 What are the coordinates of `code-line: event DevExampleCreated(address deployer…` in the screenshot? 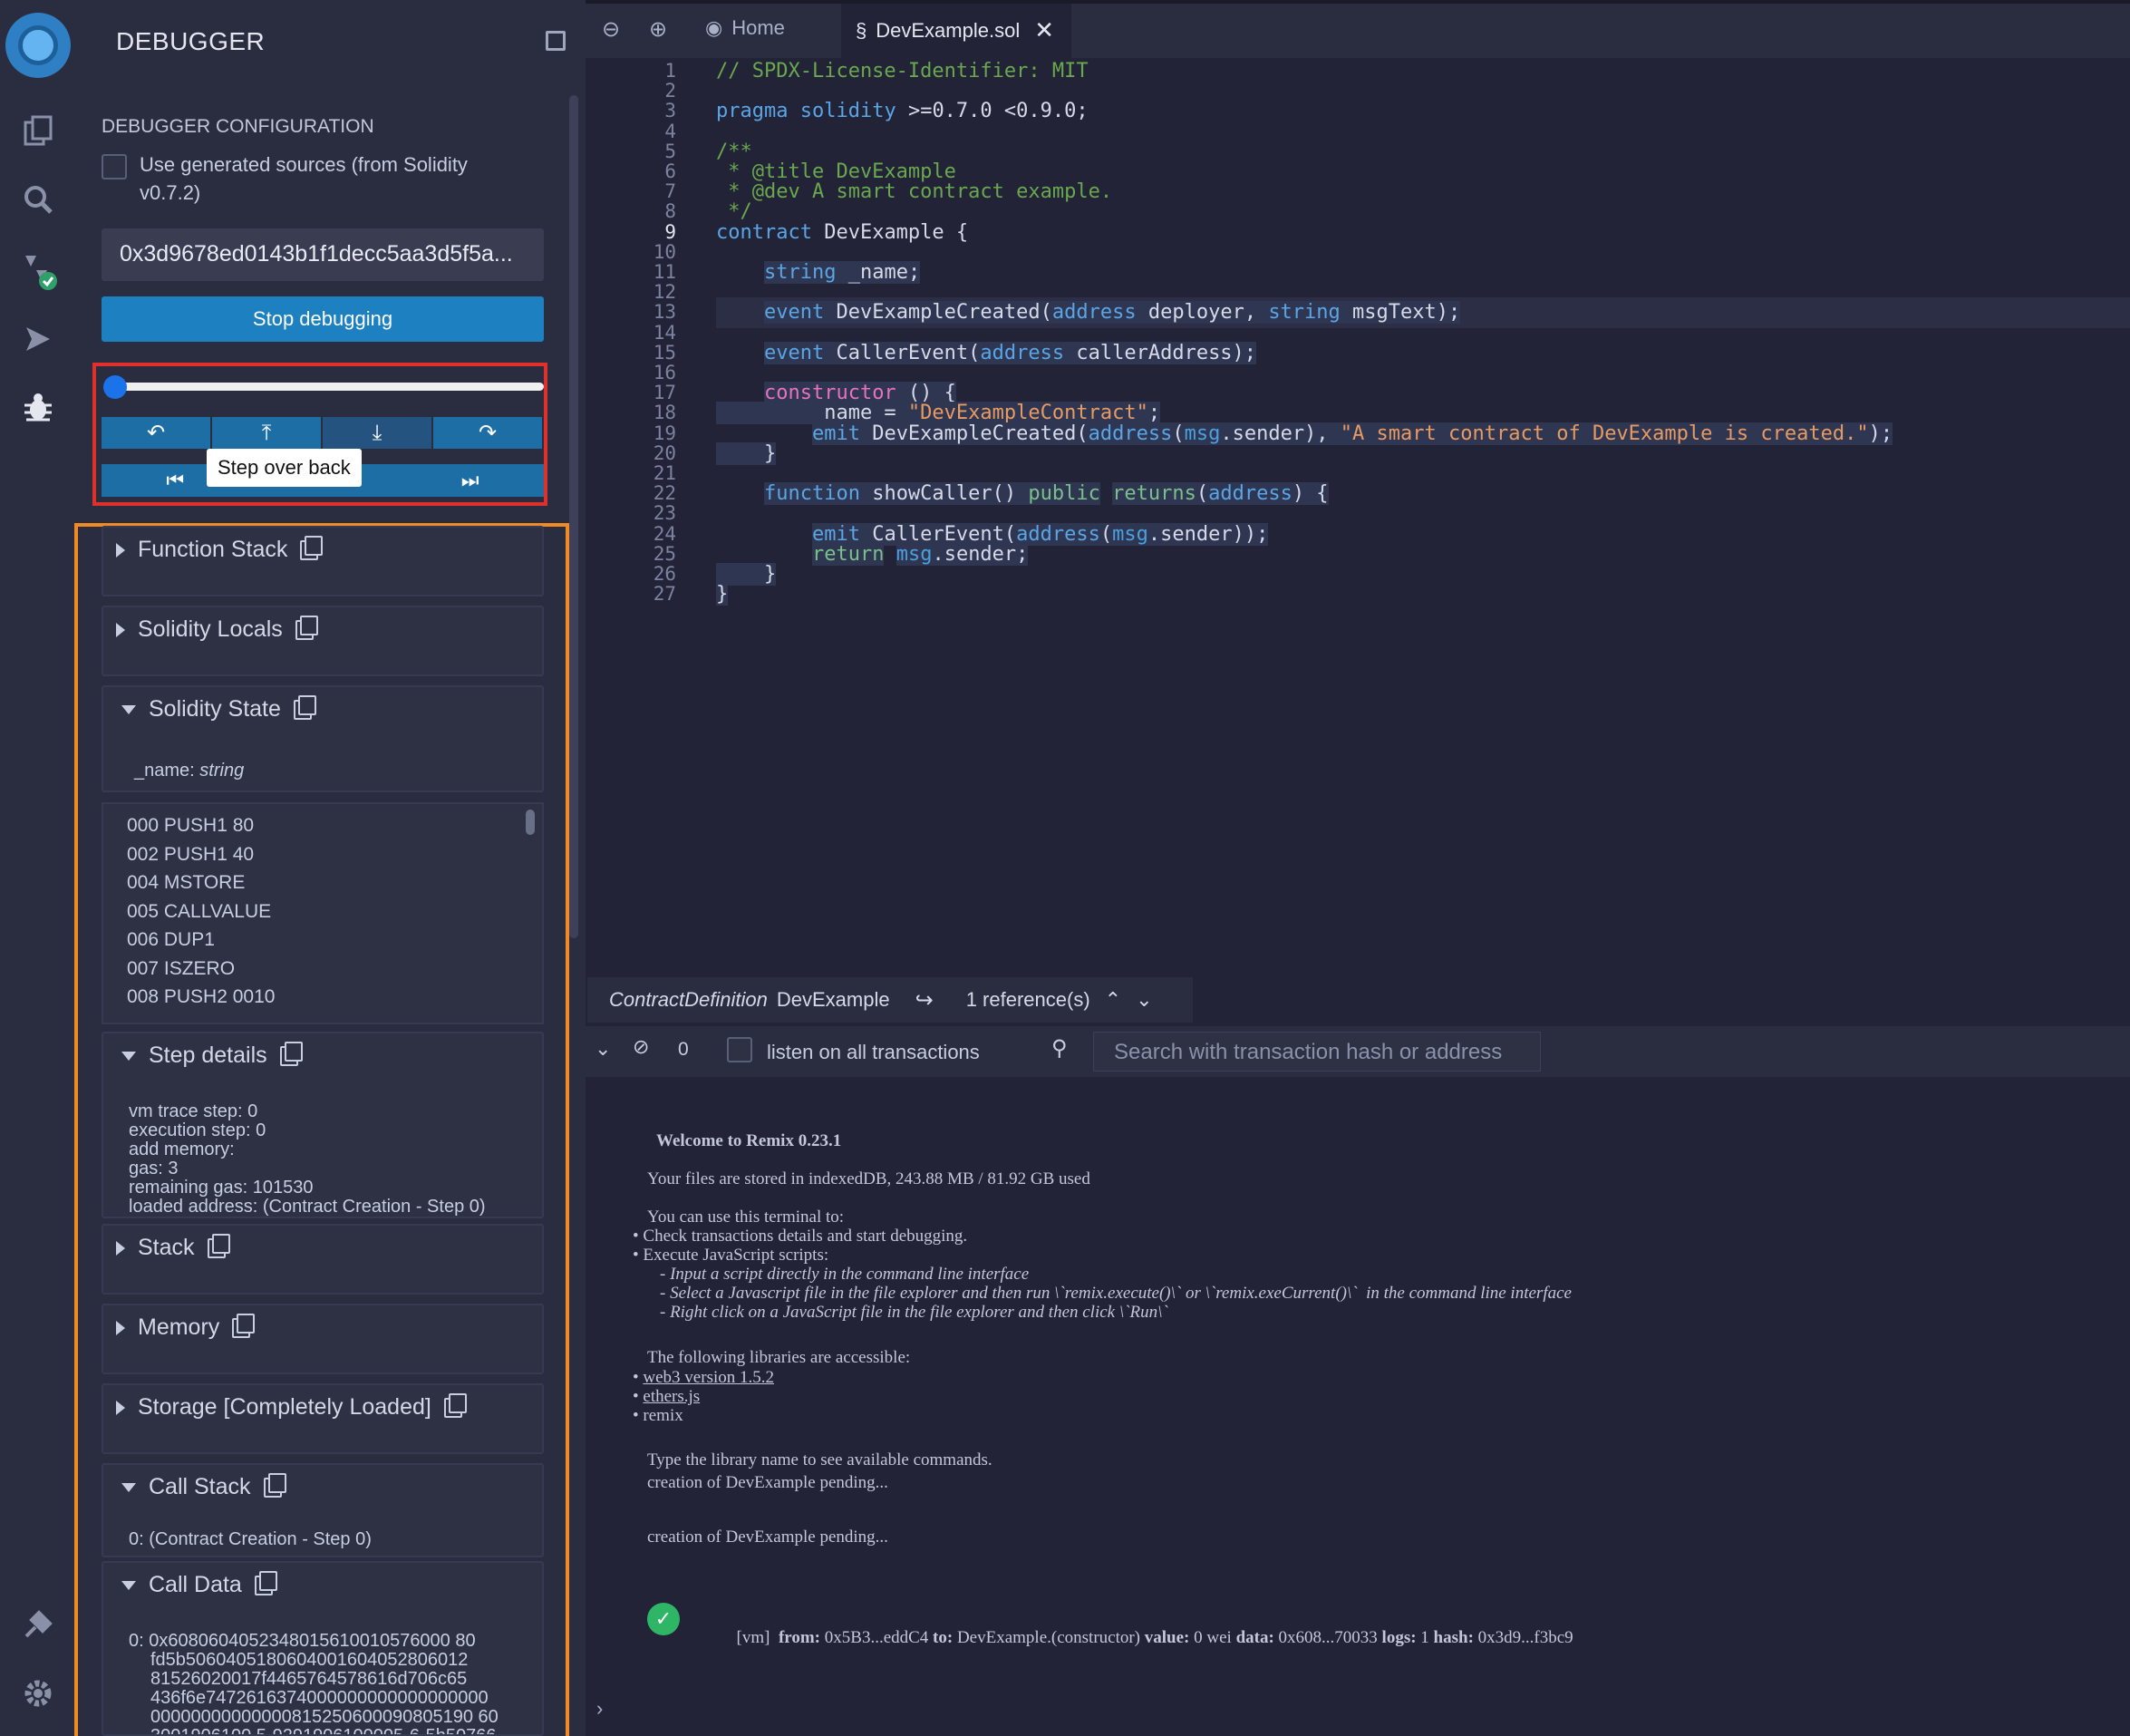 It's located at (1088, 313).